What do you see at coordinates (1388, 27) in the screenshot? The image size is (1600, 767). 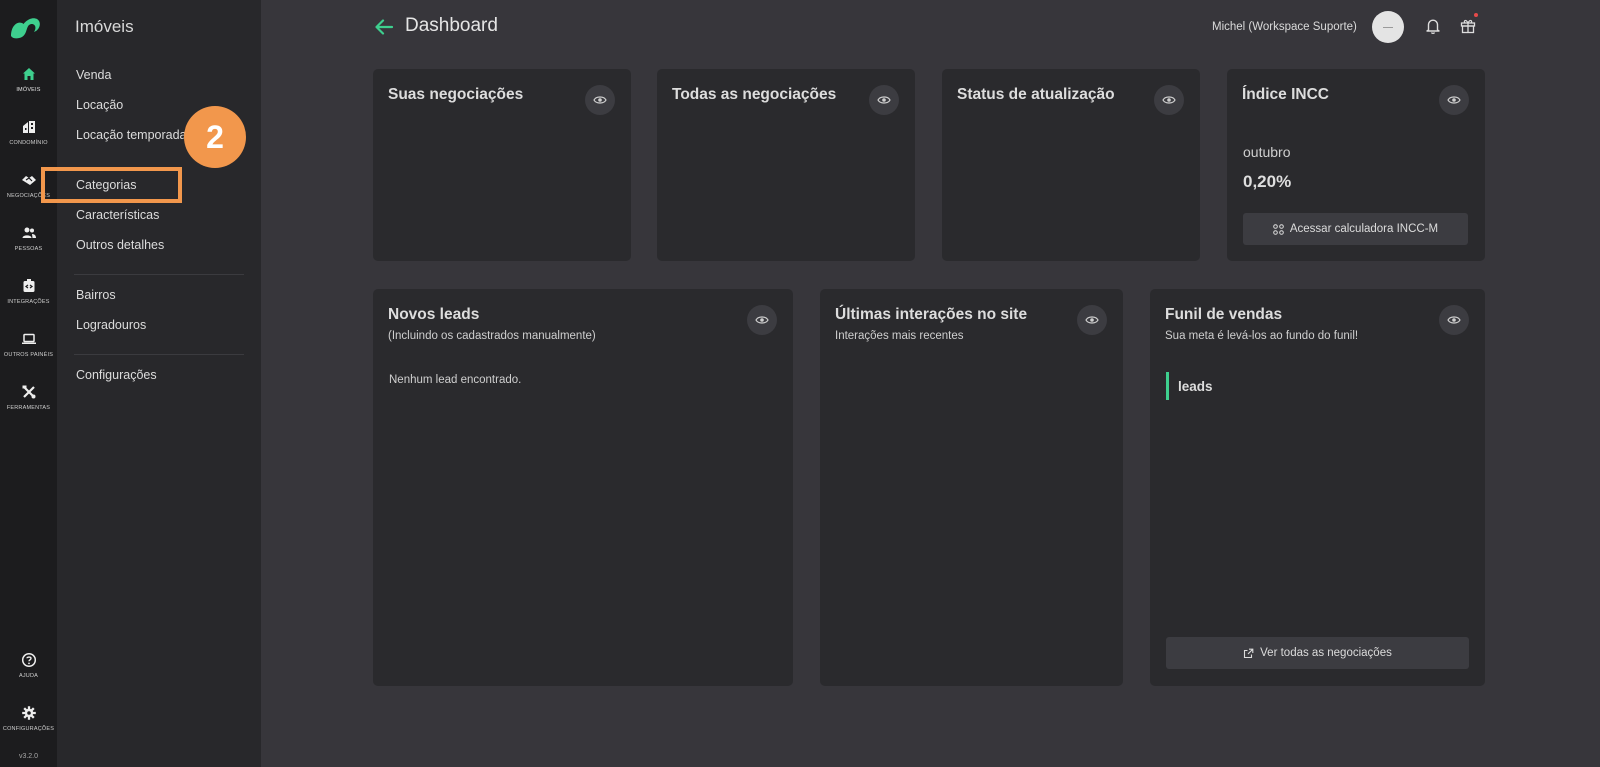 I see `avatar` at bounding box center [1388, 27].